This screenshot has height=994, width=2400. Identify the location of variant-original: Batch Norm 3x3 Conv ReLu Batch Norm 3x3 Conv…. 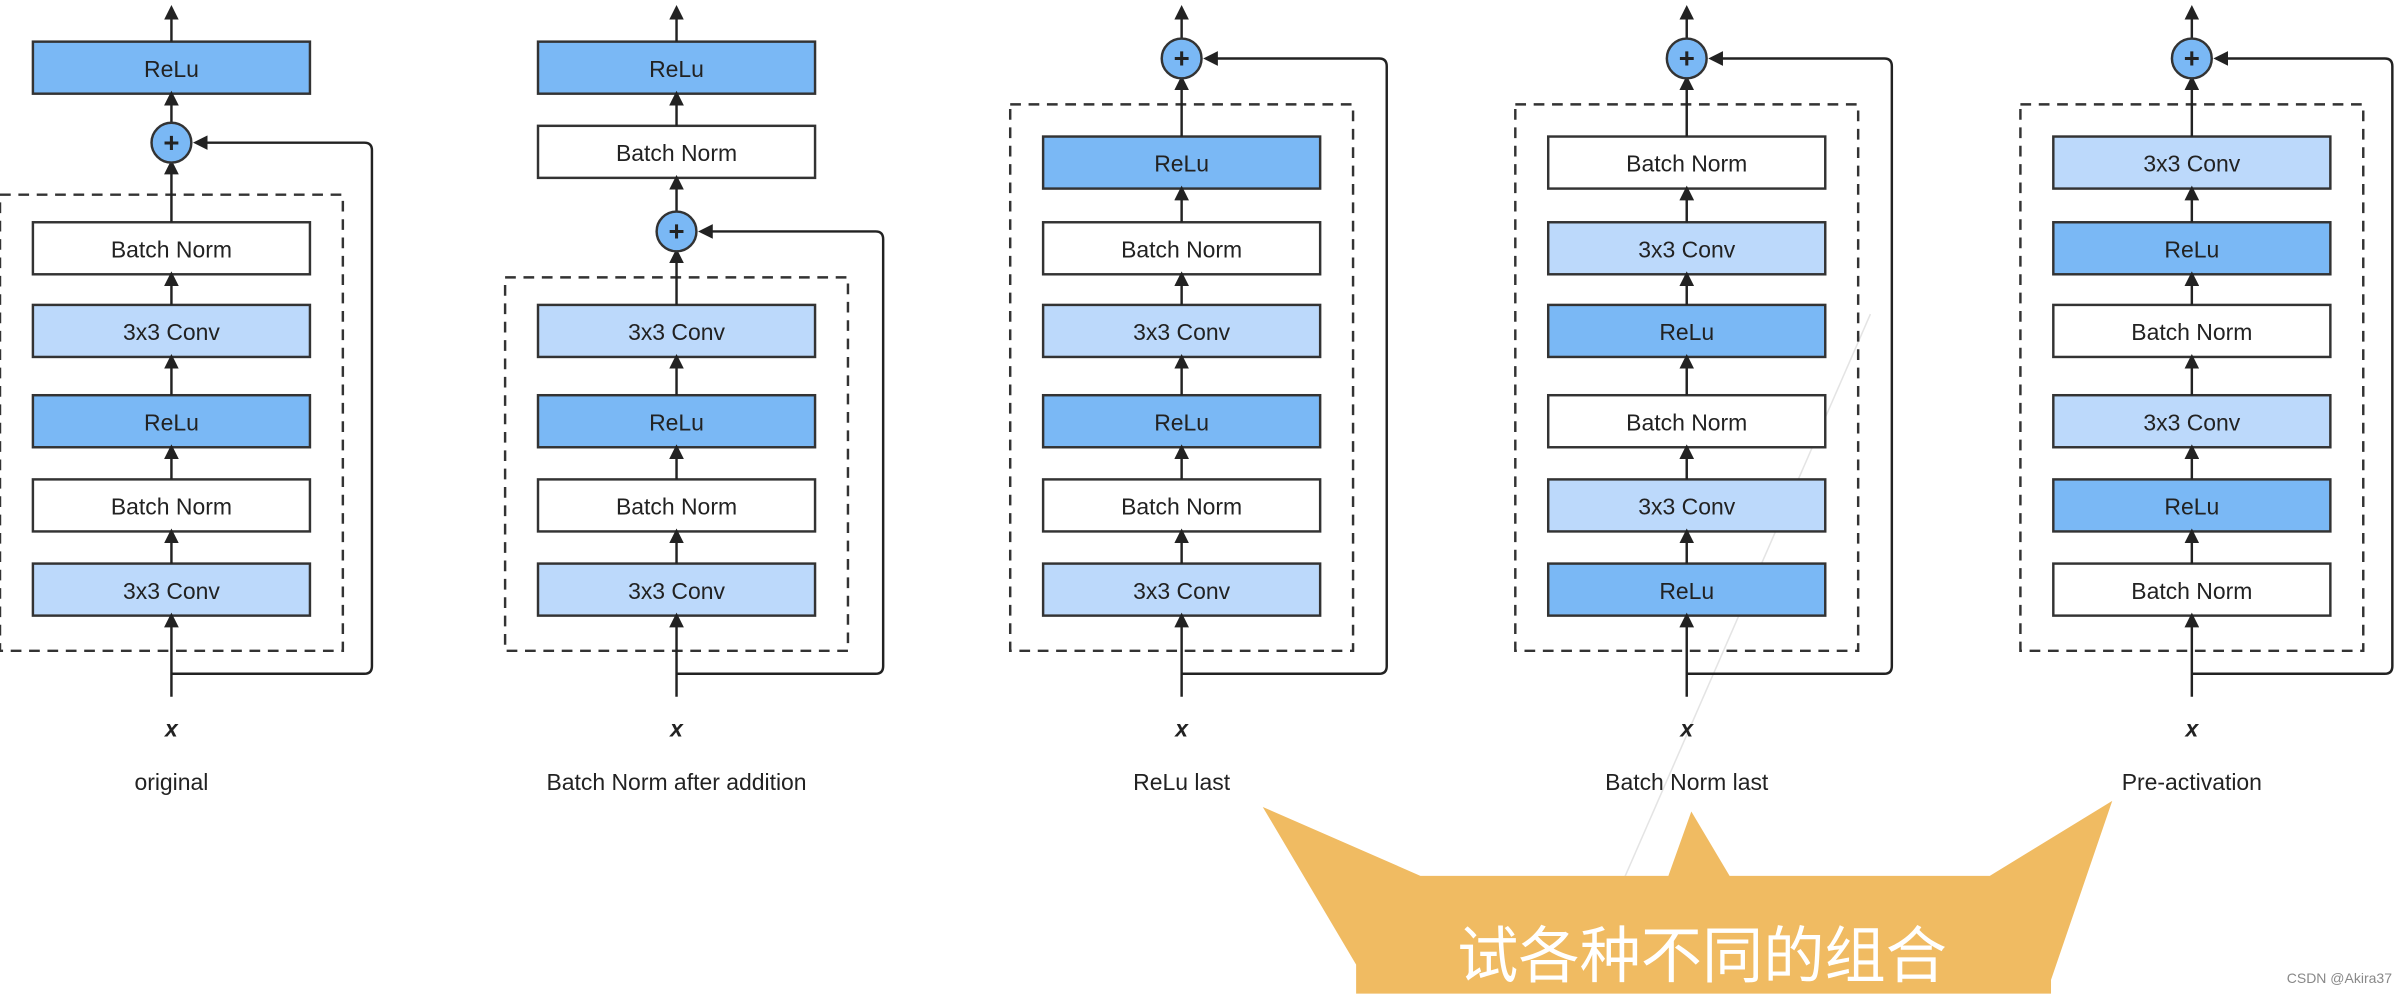
(187, 400).